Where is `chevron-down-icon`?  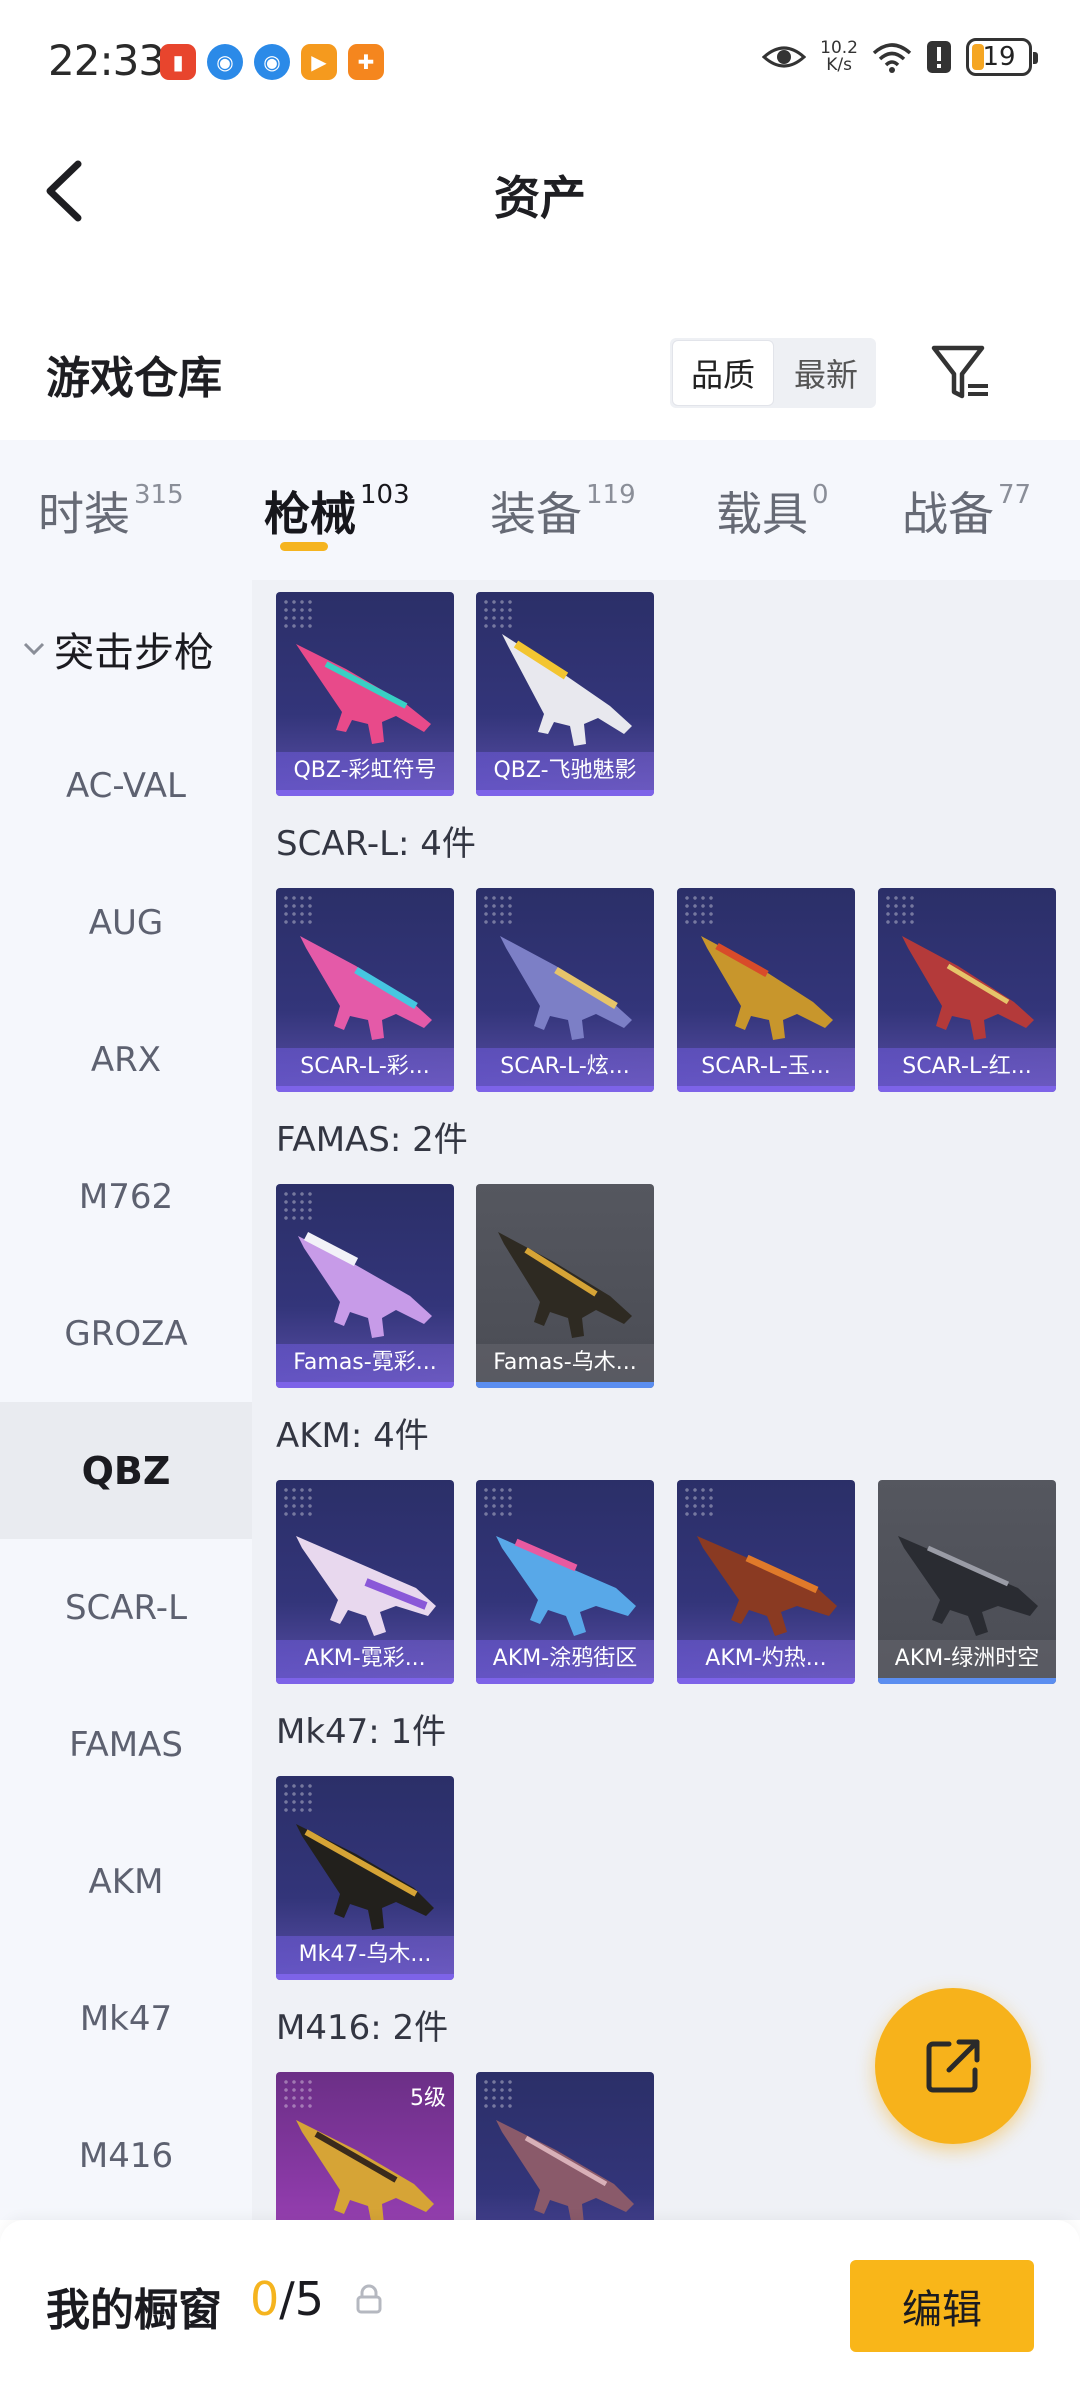 chevron-down-icon is located at coordinates (34, 649).